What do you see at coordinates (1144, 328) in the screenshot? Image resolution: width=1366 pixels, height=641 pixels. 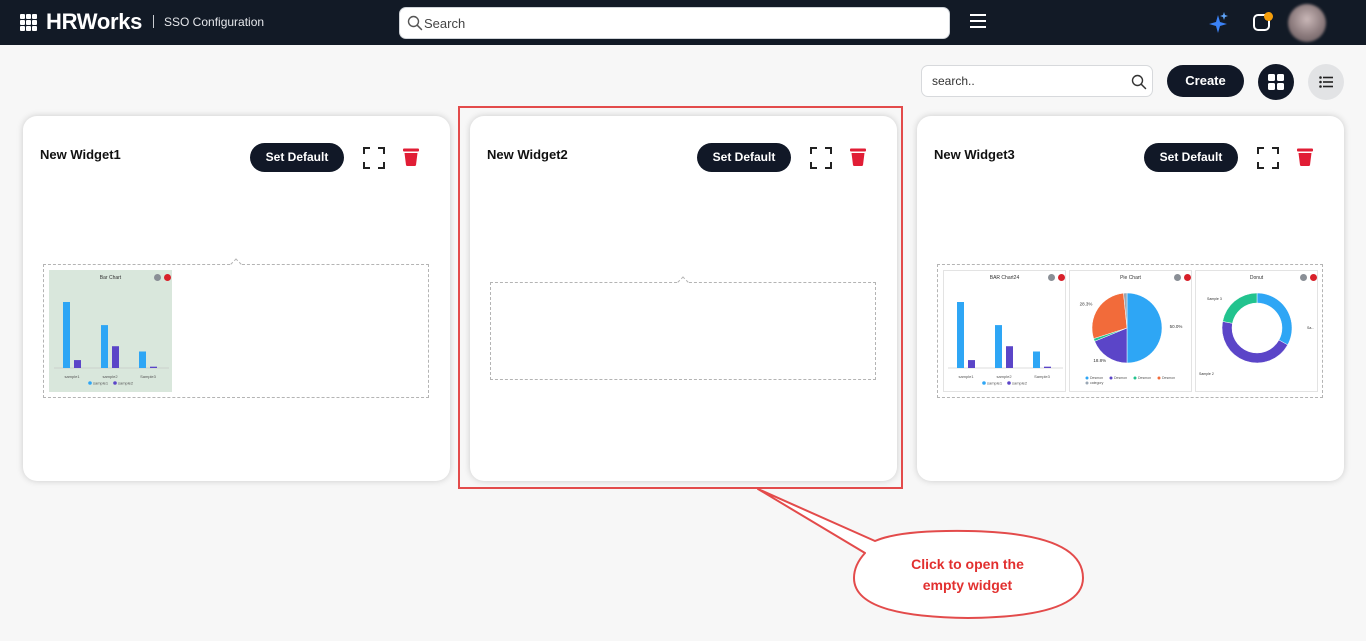 I see `pie-slice` at bounding box center [1144, 328].